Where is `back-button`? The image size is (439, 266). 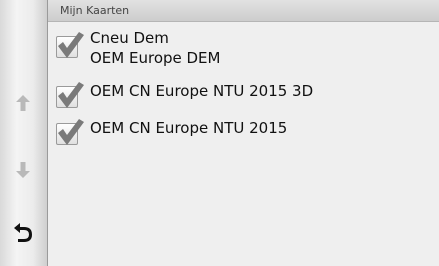
back-button is located at coordinates (23, 232).